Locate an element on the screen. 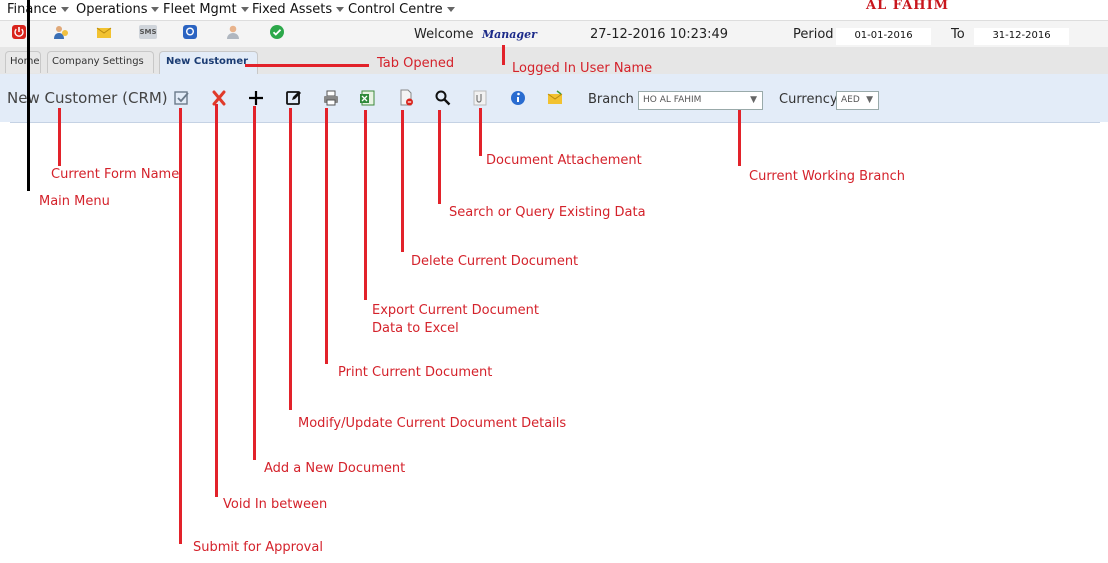  submit-pointer is located at coordinates (180, 326).